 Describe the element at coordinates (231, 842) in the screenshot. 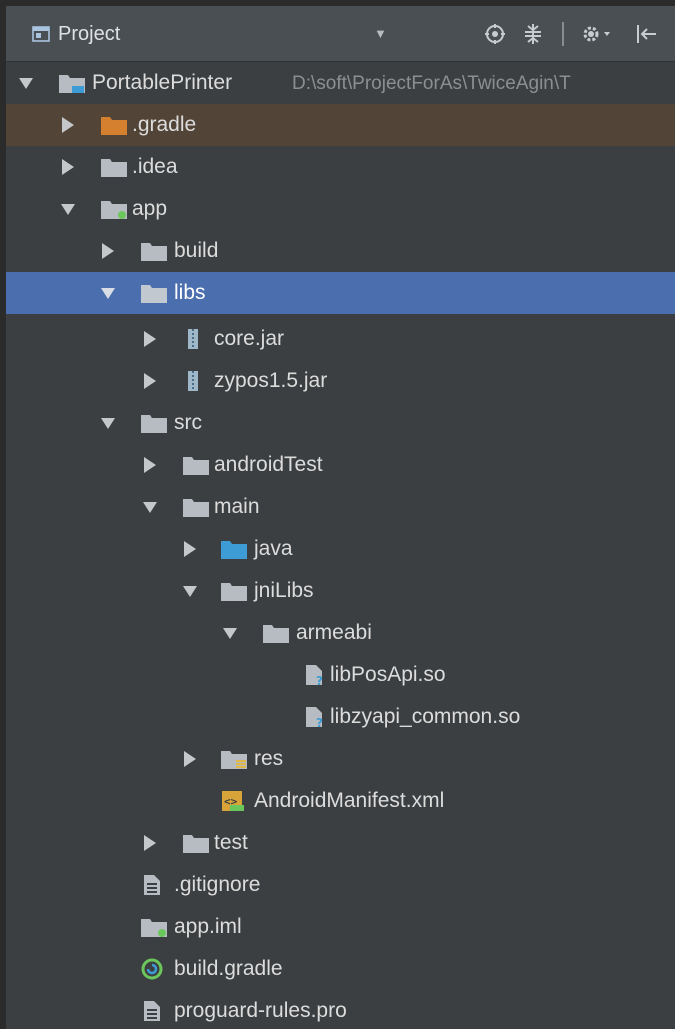

I see `tree-item-label: test` at that location.